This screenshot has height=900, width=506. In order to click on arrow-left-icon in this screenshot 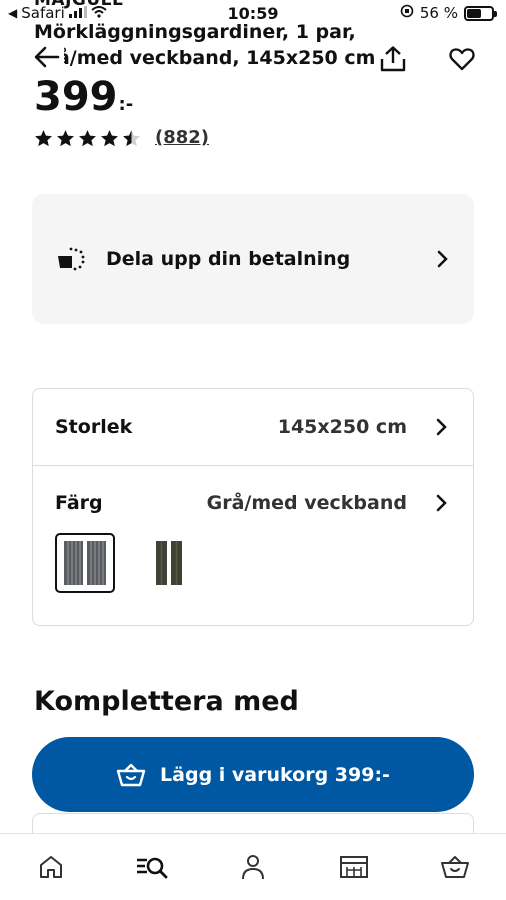, I will do `click(47, 57)`.